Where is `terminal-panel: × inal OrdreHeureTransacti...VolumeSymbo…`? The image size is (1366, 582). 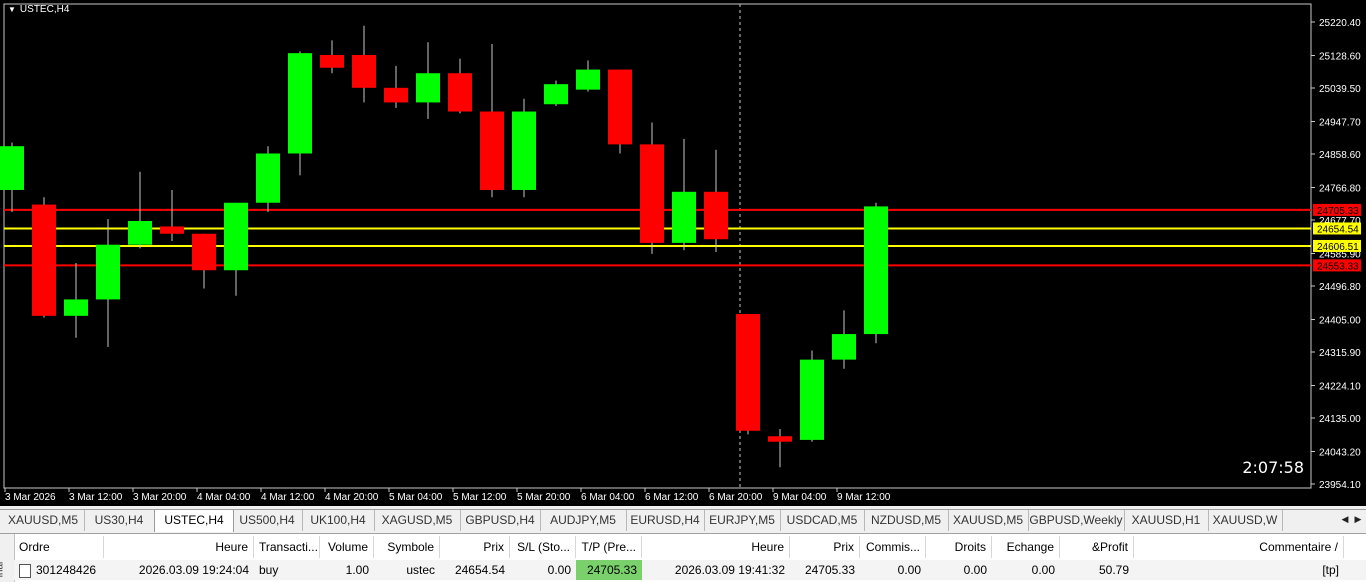 terminal-panel: × inal OrdreHeureTransacti...VolumeSymbo… is located at coordinates (683, 557).